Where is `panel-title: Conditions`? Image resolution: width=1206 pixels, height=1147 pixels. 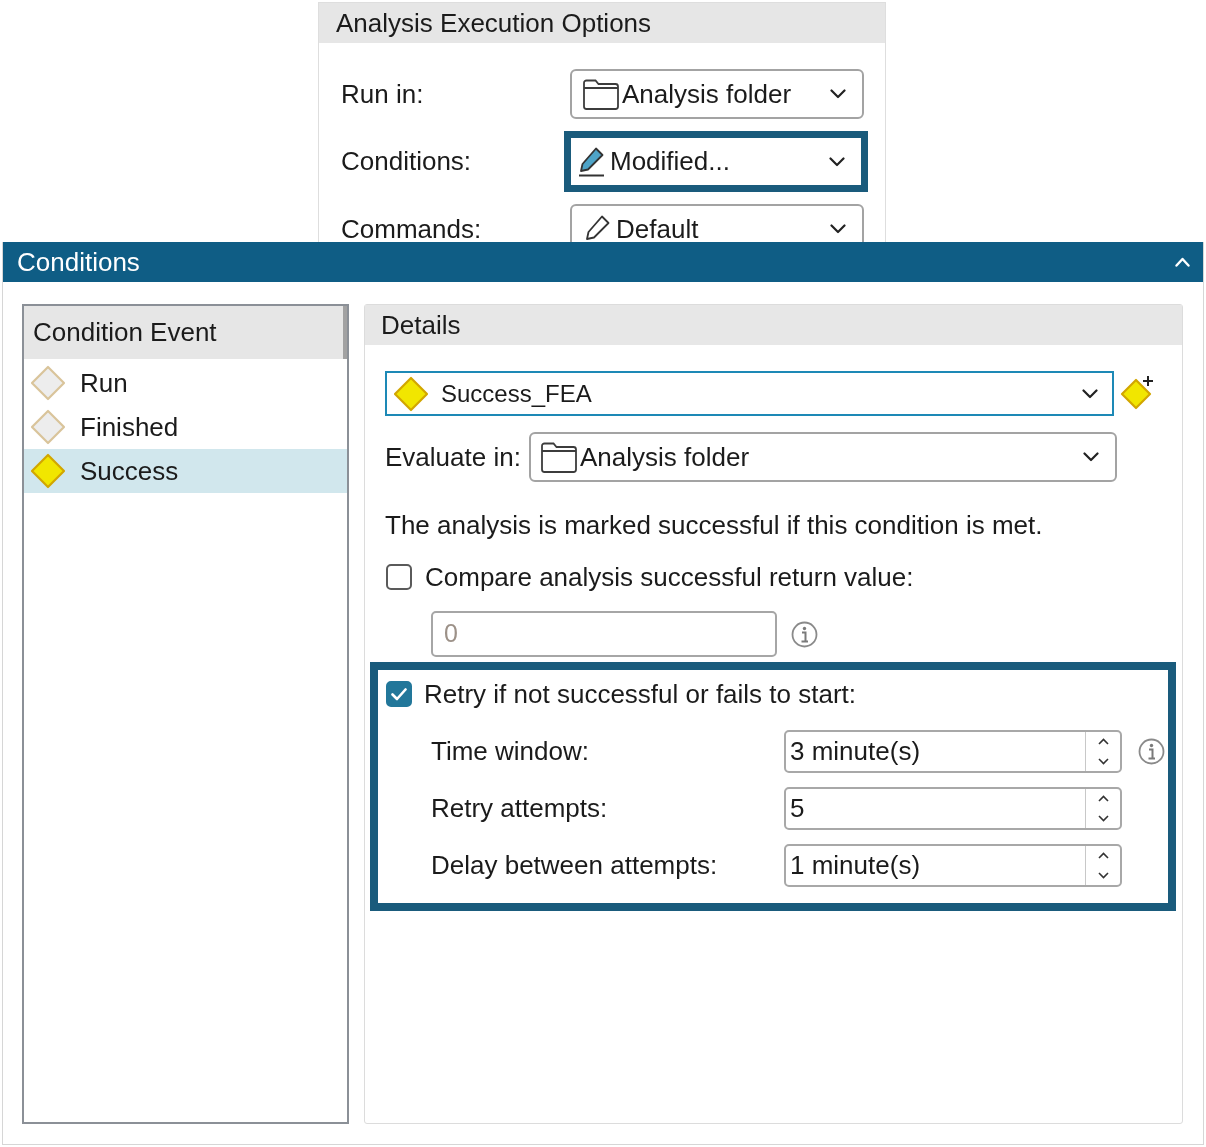
panel-title: Conditions is located at coordinates (78, 262).